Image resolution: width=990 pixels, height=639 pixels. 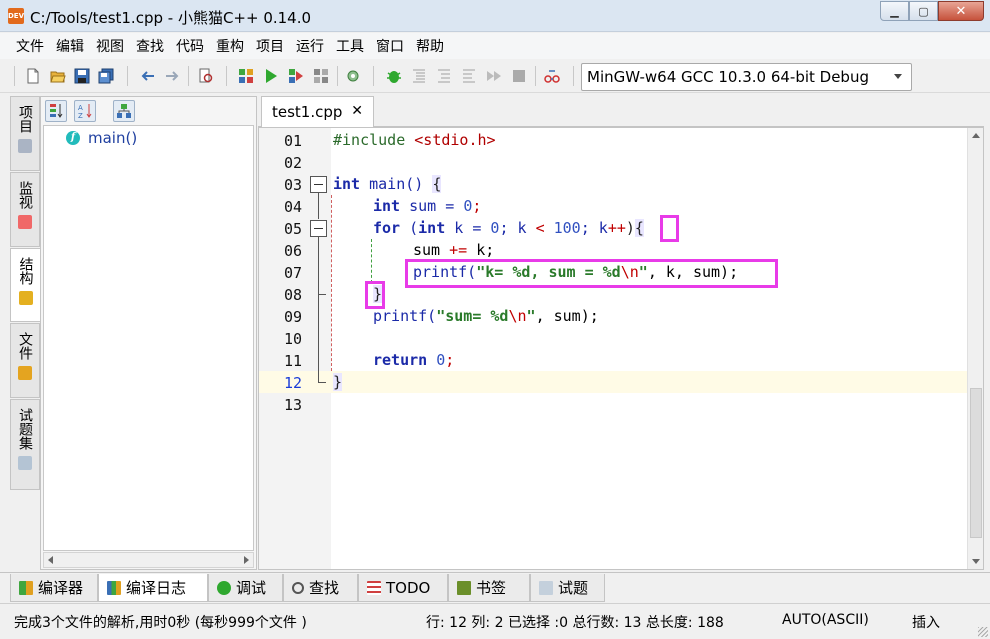 What do you see at coordinates (403, 588) in the screenshot?
I see `tab-todo: TODO` at bounding box center [403, 588].